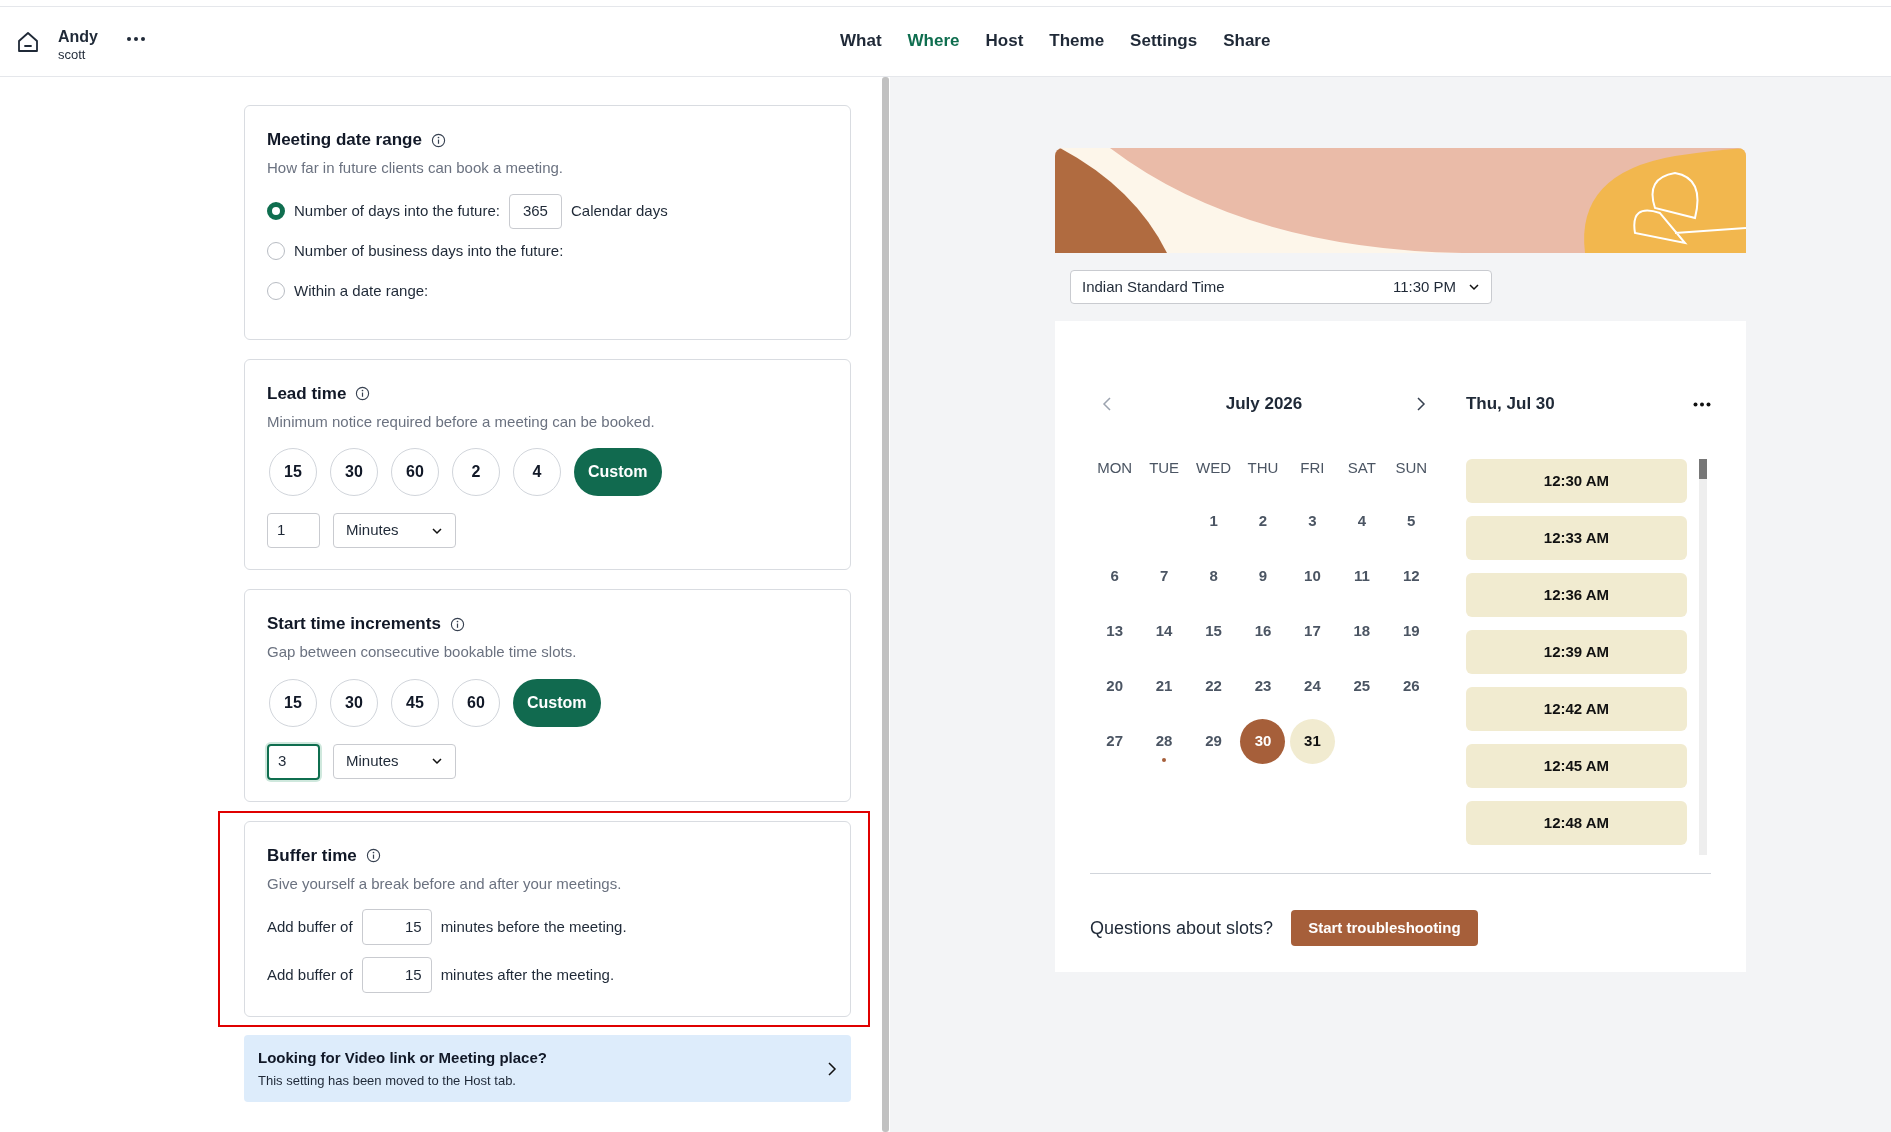 The height and width of the screenshot is (1132, 1891). Describe the element at coordinates (1115, 741) in the screenshot. I see `calendar-day: 27` at that location.